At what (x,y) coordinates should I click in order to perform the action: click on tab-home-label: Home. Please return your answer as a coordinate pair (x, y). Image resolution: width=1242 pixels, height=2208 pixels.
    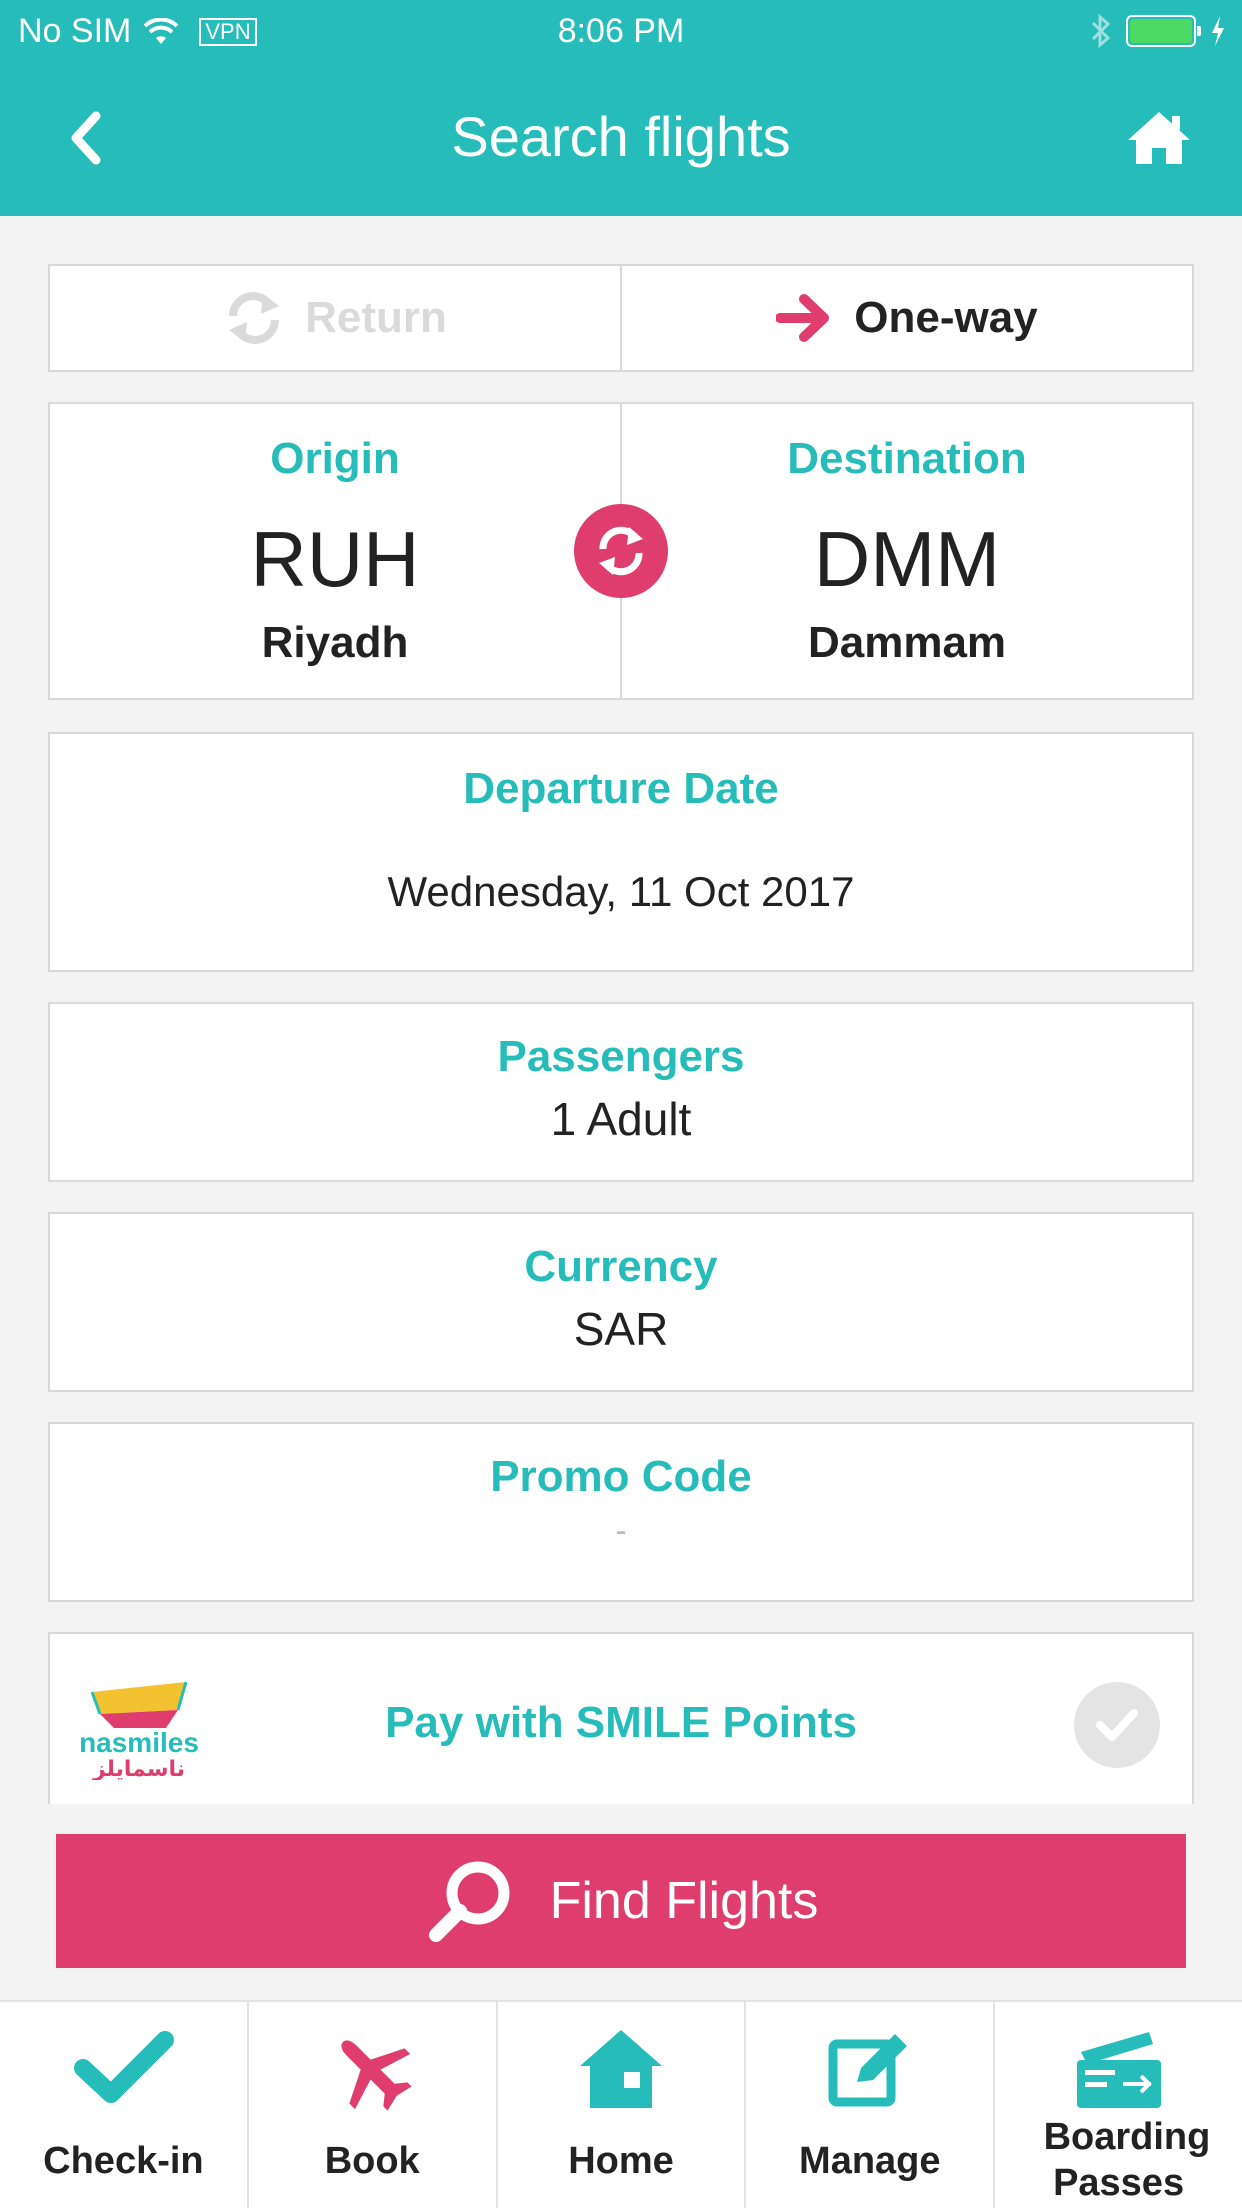
    Looking at the image, I should click on (621, 2161).